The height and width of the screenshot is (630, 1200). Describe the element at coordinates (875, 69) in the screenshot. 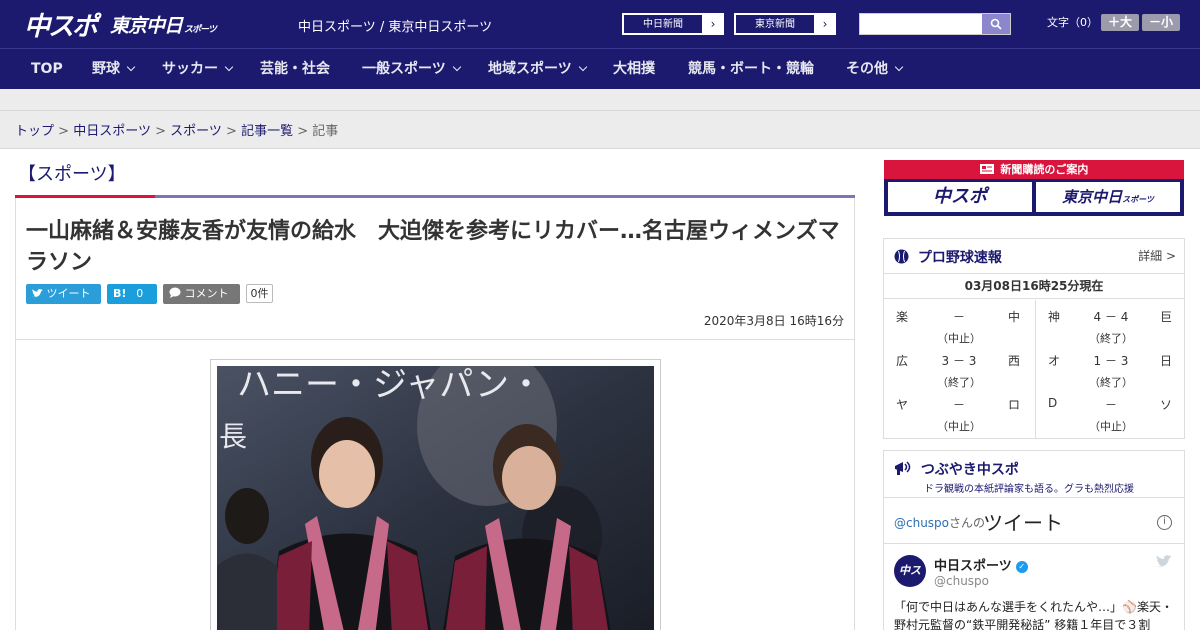

I see `nav-item-other: その他` at that location.